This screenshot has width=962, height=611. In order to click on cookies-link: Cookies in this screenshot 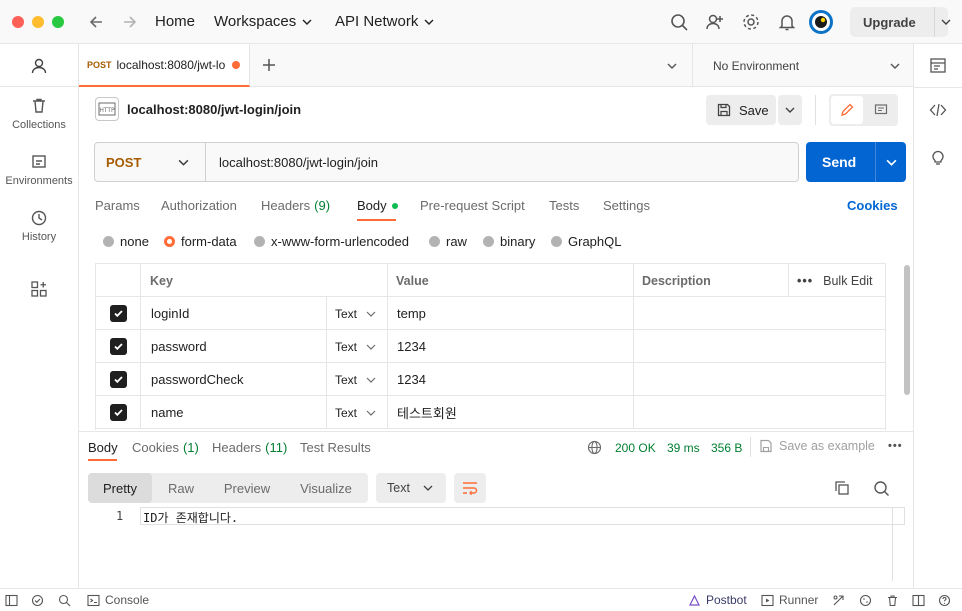, I will do `click(872, 205)`.